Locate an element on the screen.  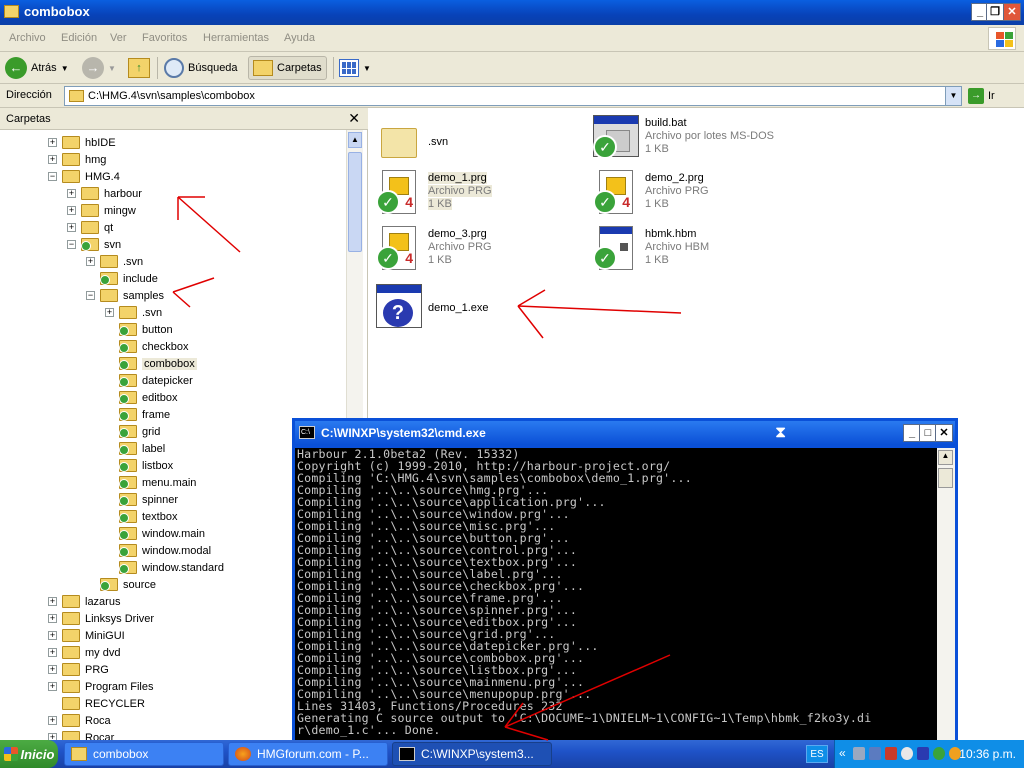
speaker-icon is located at coordinates (907, 753).